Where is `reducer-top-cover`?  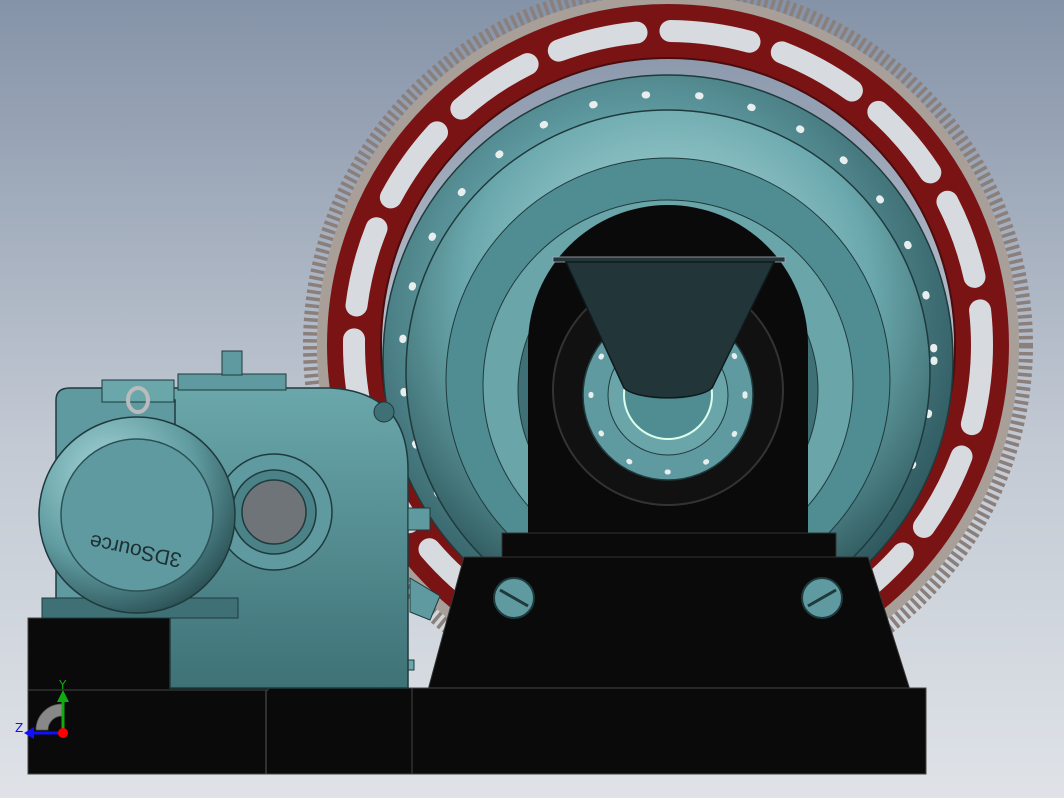 reducer-top-cover is located at coordinates (232, 382).